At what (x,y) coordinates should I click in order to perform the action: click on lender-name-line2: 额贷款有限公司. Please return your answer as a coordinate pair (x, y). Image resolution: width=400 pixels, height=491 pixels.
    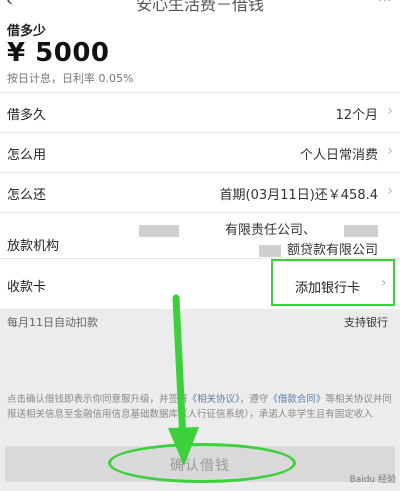
    Looking at the image, I should click on (332, 250).